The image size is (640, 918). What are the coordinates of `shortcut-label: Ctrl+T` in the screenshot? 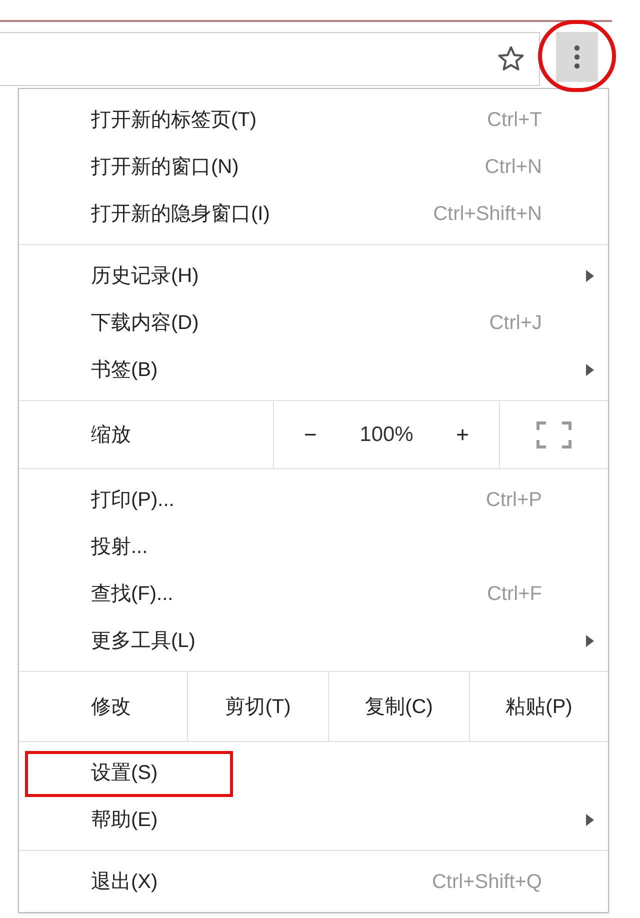 It's located at (514, 120).